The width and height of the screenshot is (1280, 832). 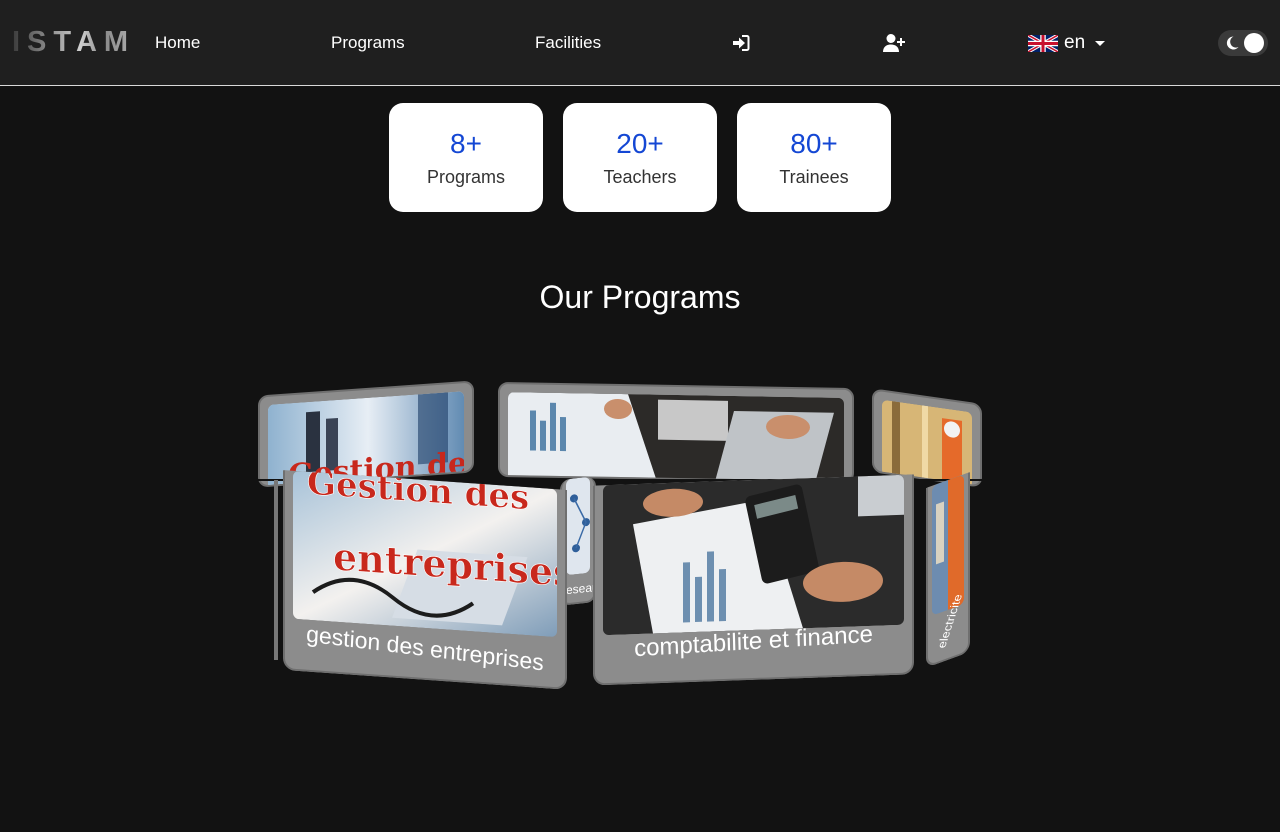 I want to click on chevron-down-icon, so click(x=1100, y=43).